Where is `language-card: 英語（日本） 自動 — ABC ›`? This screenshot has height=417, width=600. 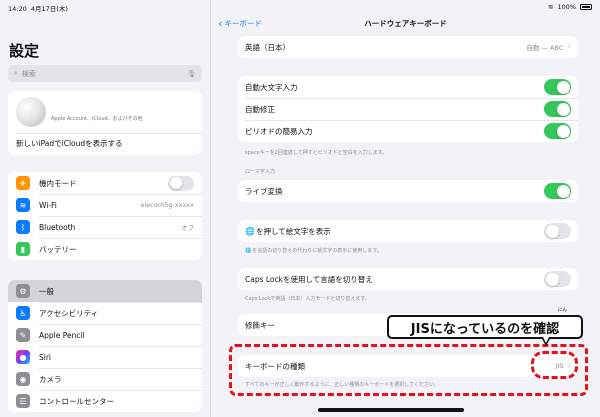 language-card: 英語（日本） 自動 — ABC › is located at coordinates (408, 47).